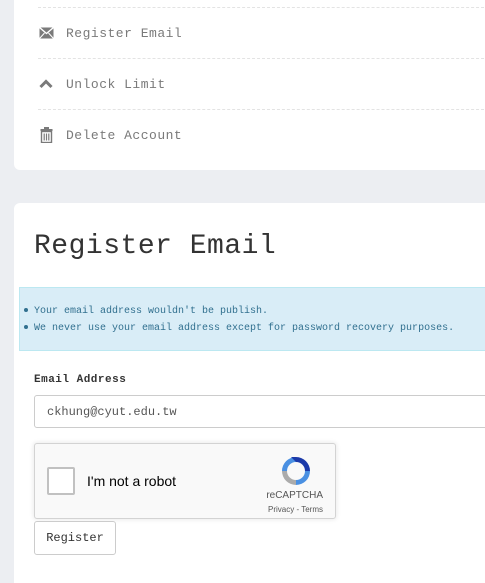 This screenshot has width=485, height=583. I want to click on menu-item-label: Register Email, so click(124, 33).